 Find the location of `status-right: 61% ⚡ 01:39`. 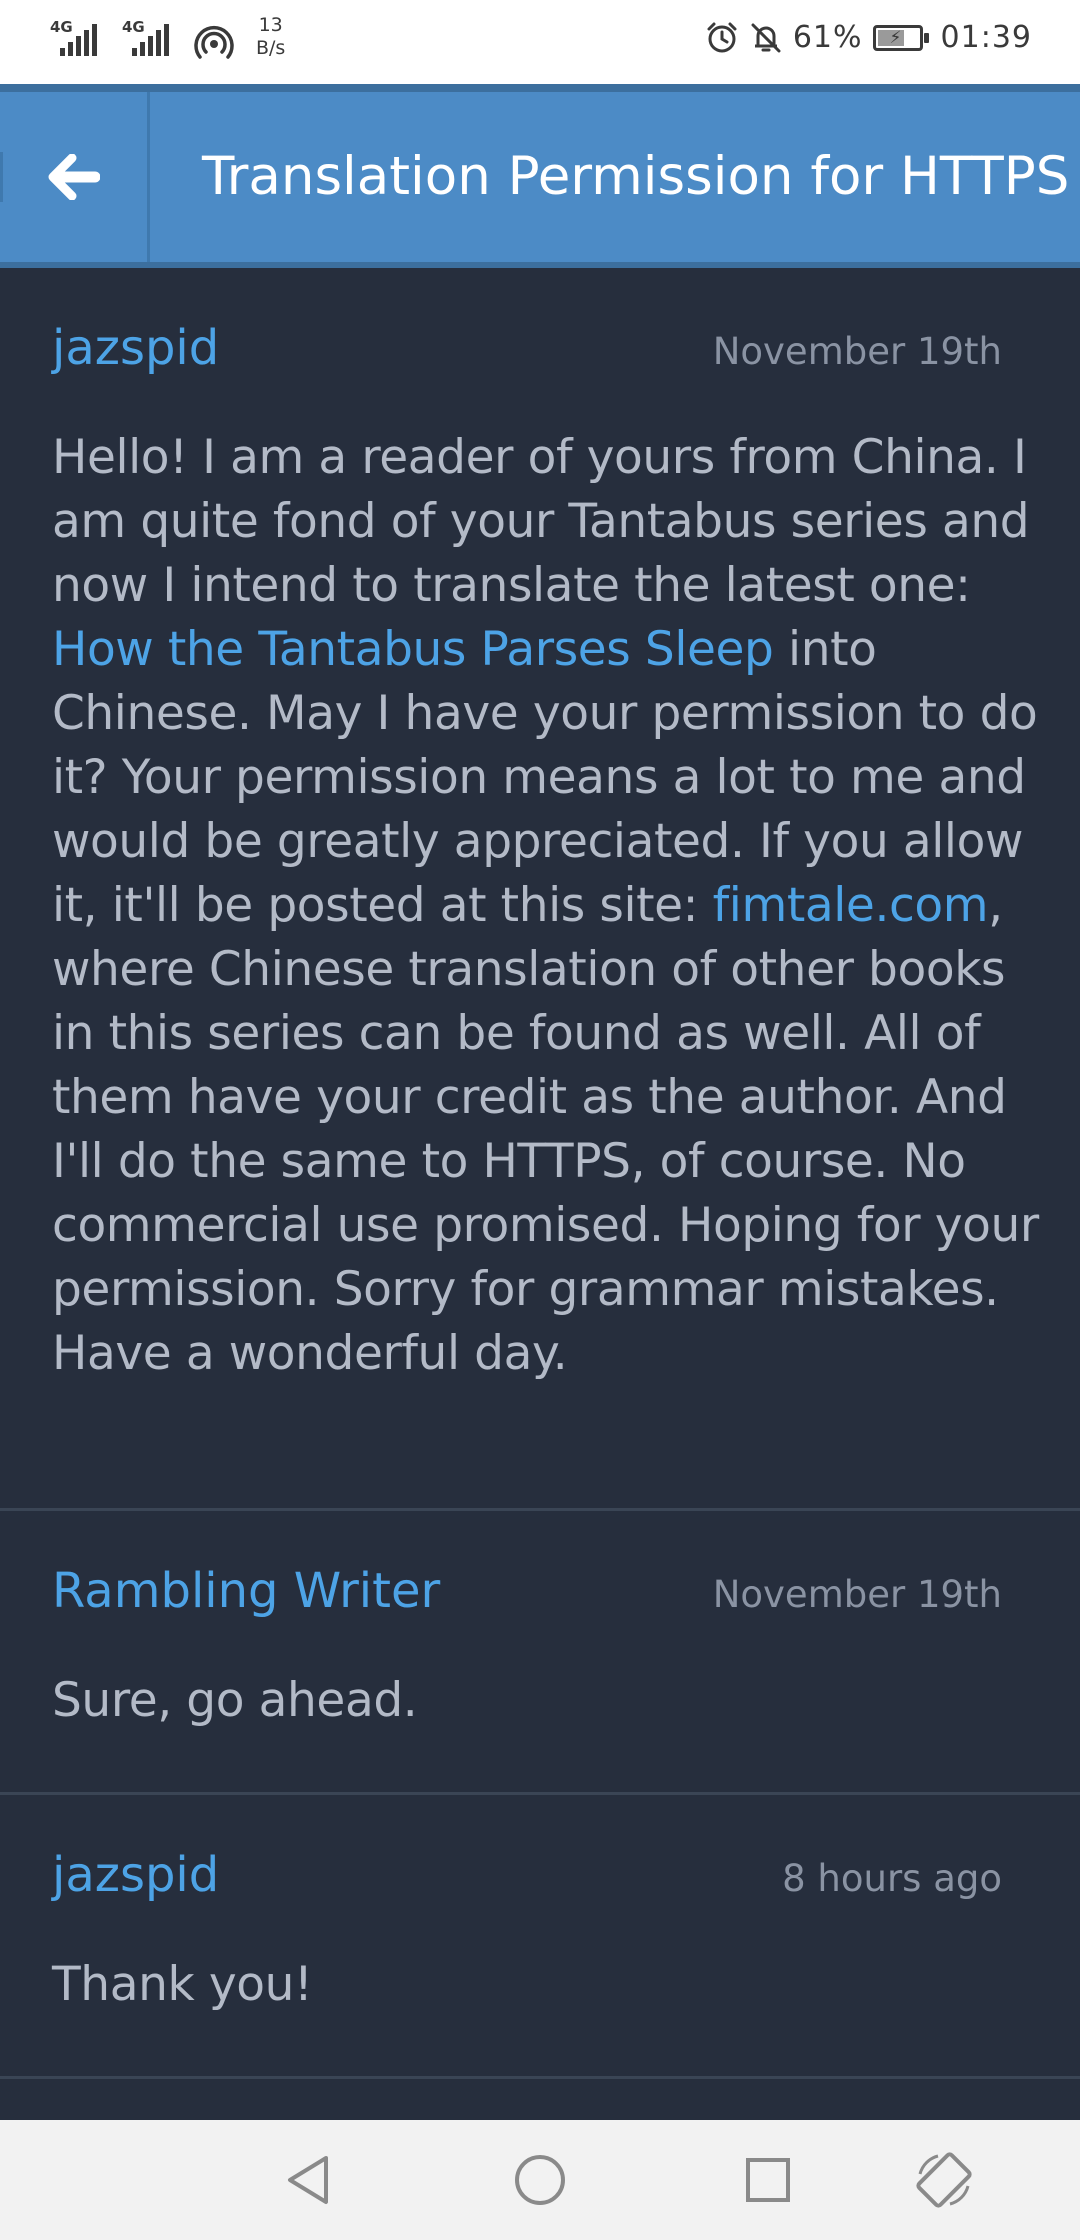

status-right: 61% ⚡ 01:39 is located at coordinates (868, 37).